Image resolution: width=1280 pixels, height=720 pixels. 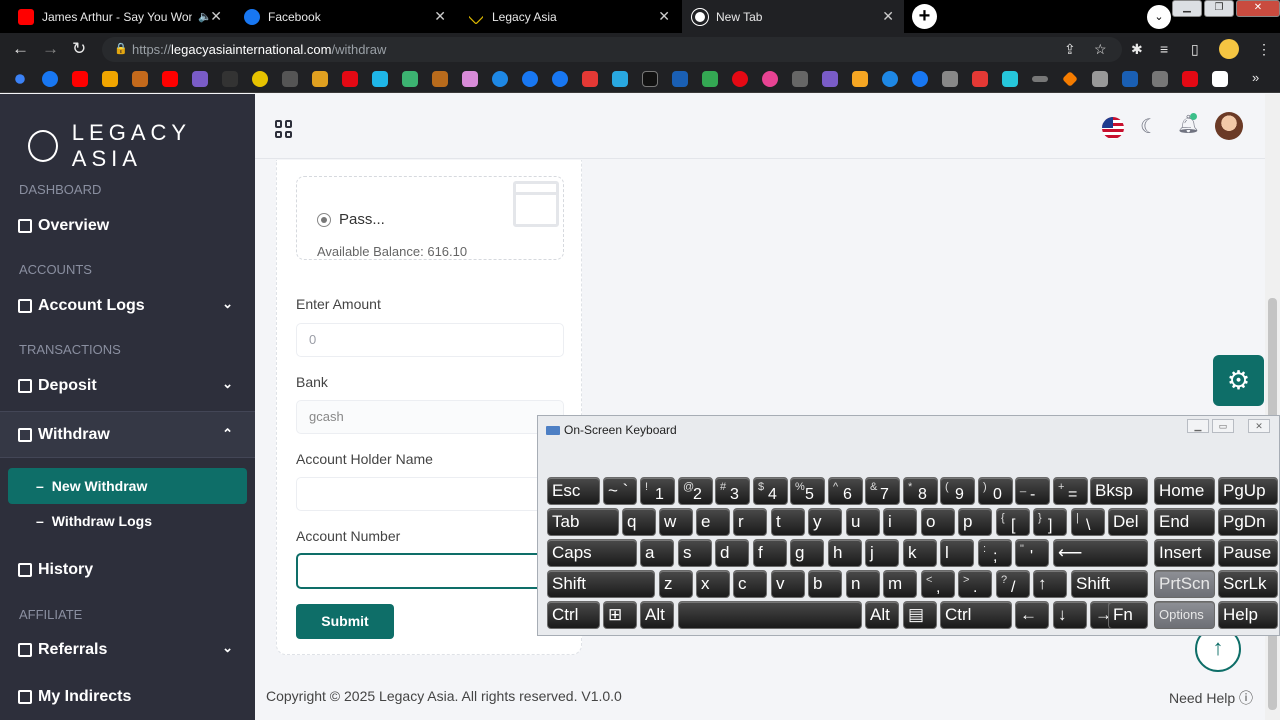 What do you see at coordinates (592, 553) in the screenshot?
I see `key-caps: Caps` at bounding box center [592, 553].